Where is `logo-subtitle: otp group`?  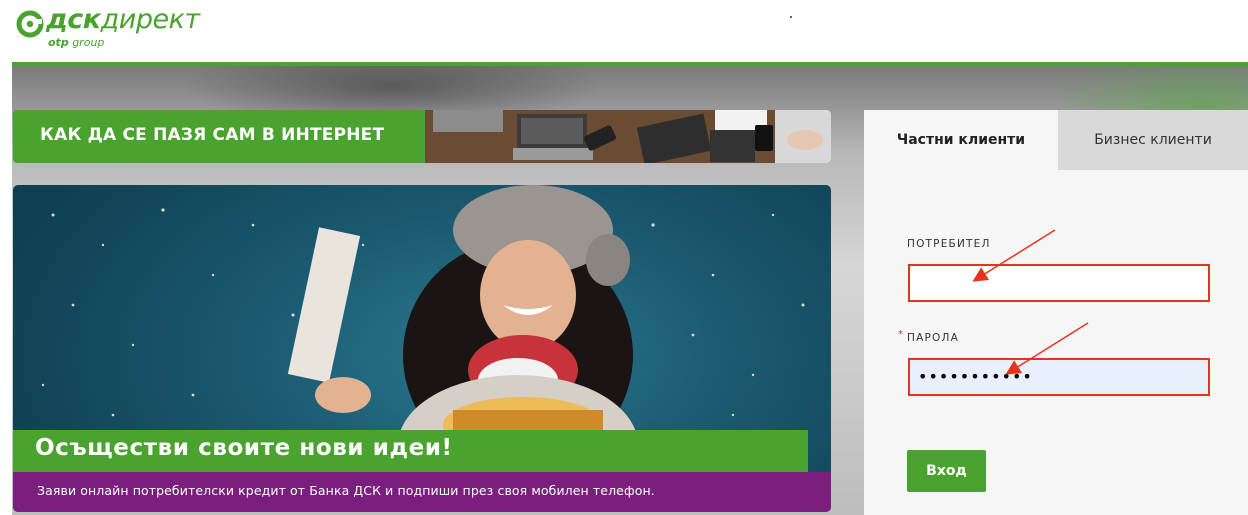 logo-subtitle: otp group is located at coordinates (76, 42).